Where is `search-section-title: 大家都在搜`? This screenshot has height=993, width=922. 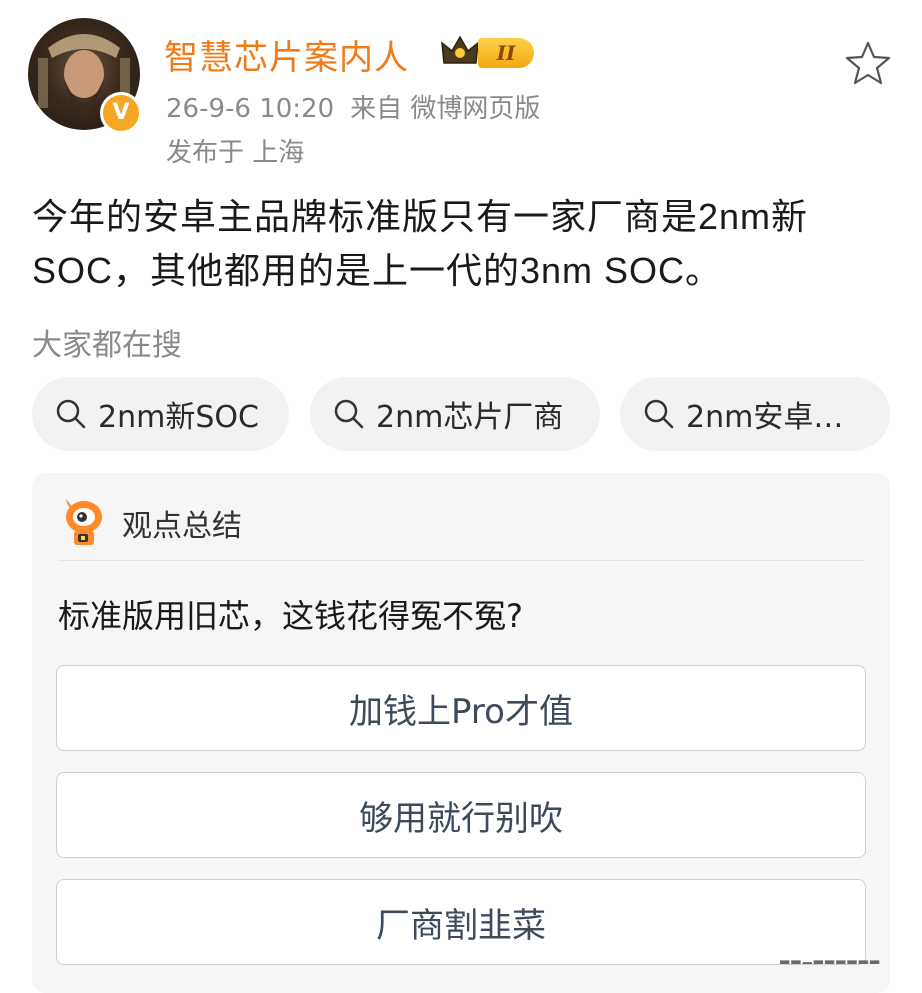
search-section-title: 大家都在搜 is located at coordinates (107, 345).